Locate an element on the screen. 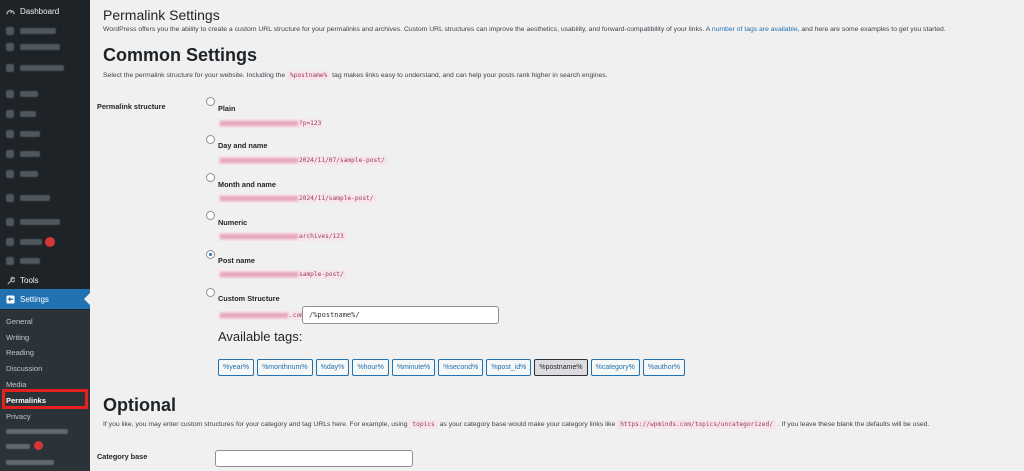 Image resolution: width=1024 pixels, height=471 pixels. menu-settings-label: Settings is located at coordinates (34, 299).